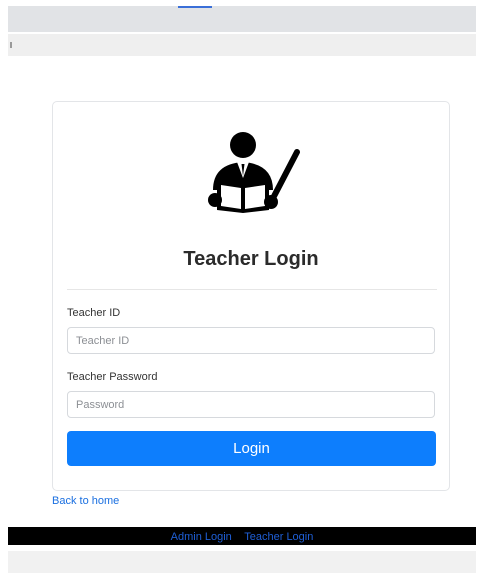  I want to click on teacher-id-label: Teacher ID, so click(94, 313).